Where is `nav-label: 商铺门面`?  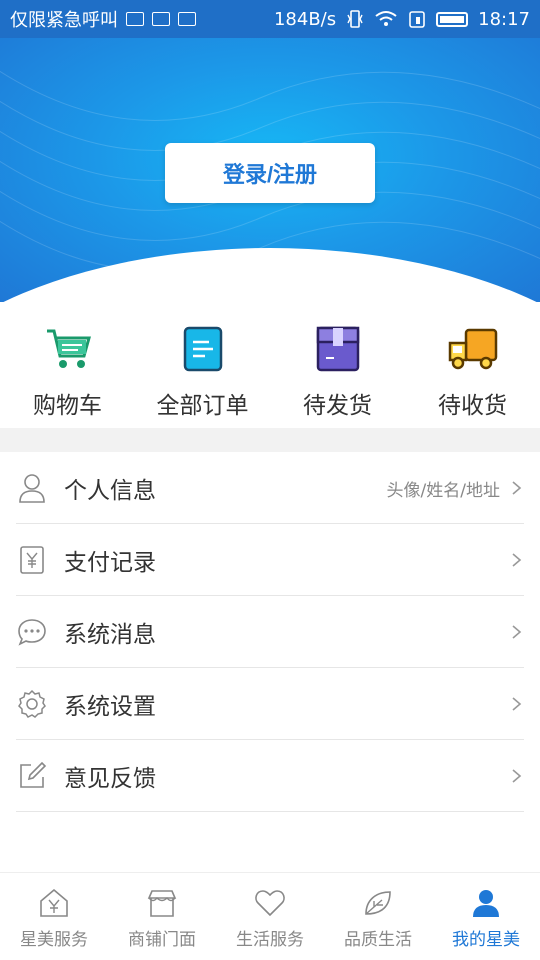 nav-label: 商铺门面 is located at coordinates (162, 940).